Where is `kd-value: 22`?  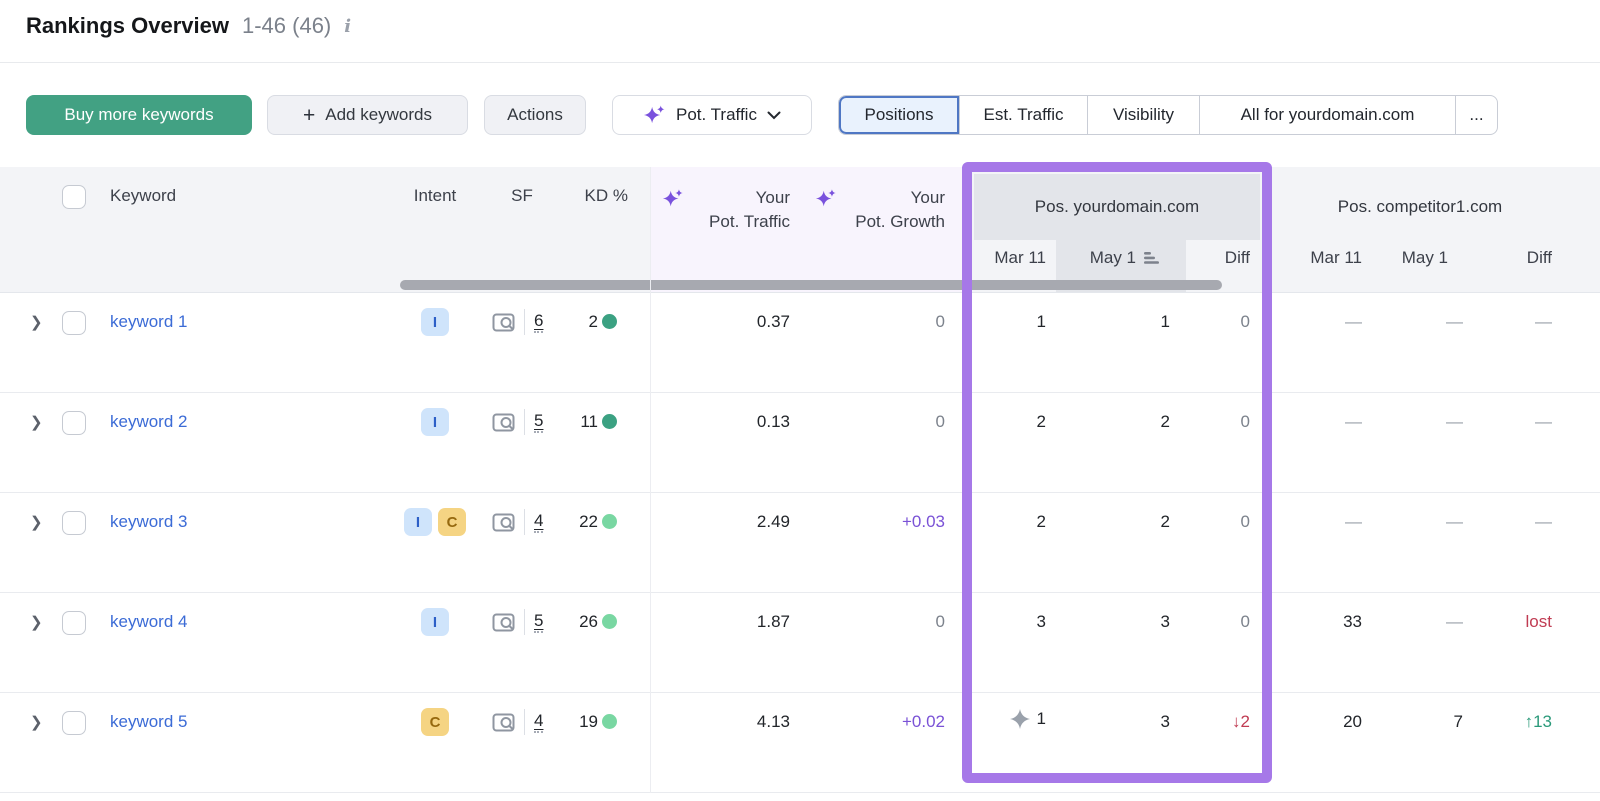 kd-value: 22 is located at coordinates (588, 521).